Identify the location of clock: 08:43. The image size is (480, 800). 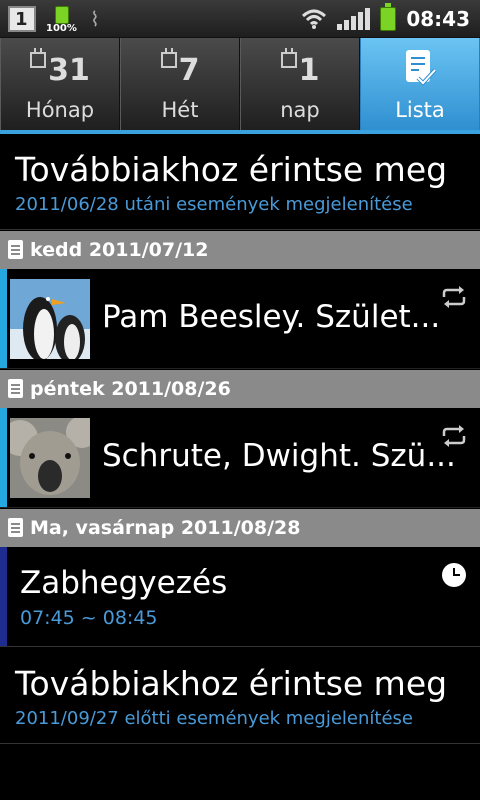
(438, 19).